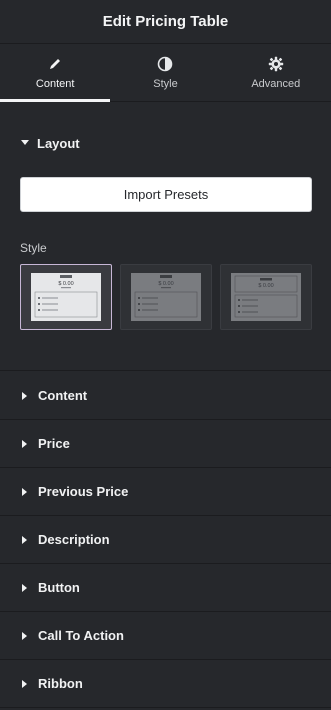 The width and height of the screenshot is (331, 710). I want to click on contrast-icon, so click(165, 64).